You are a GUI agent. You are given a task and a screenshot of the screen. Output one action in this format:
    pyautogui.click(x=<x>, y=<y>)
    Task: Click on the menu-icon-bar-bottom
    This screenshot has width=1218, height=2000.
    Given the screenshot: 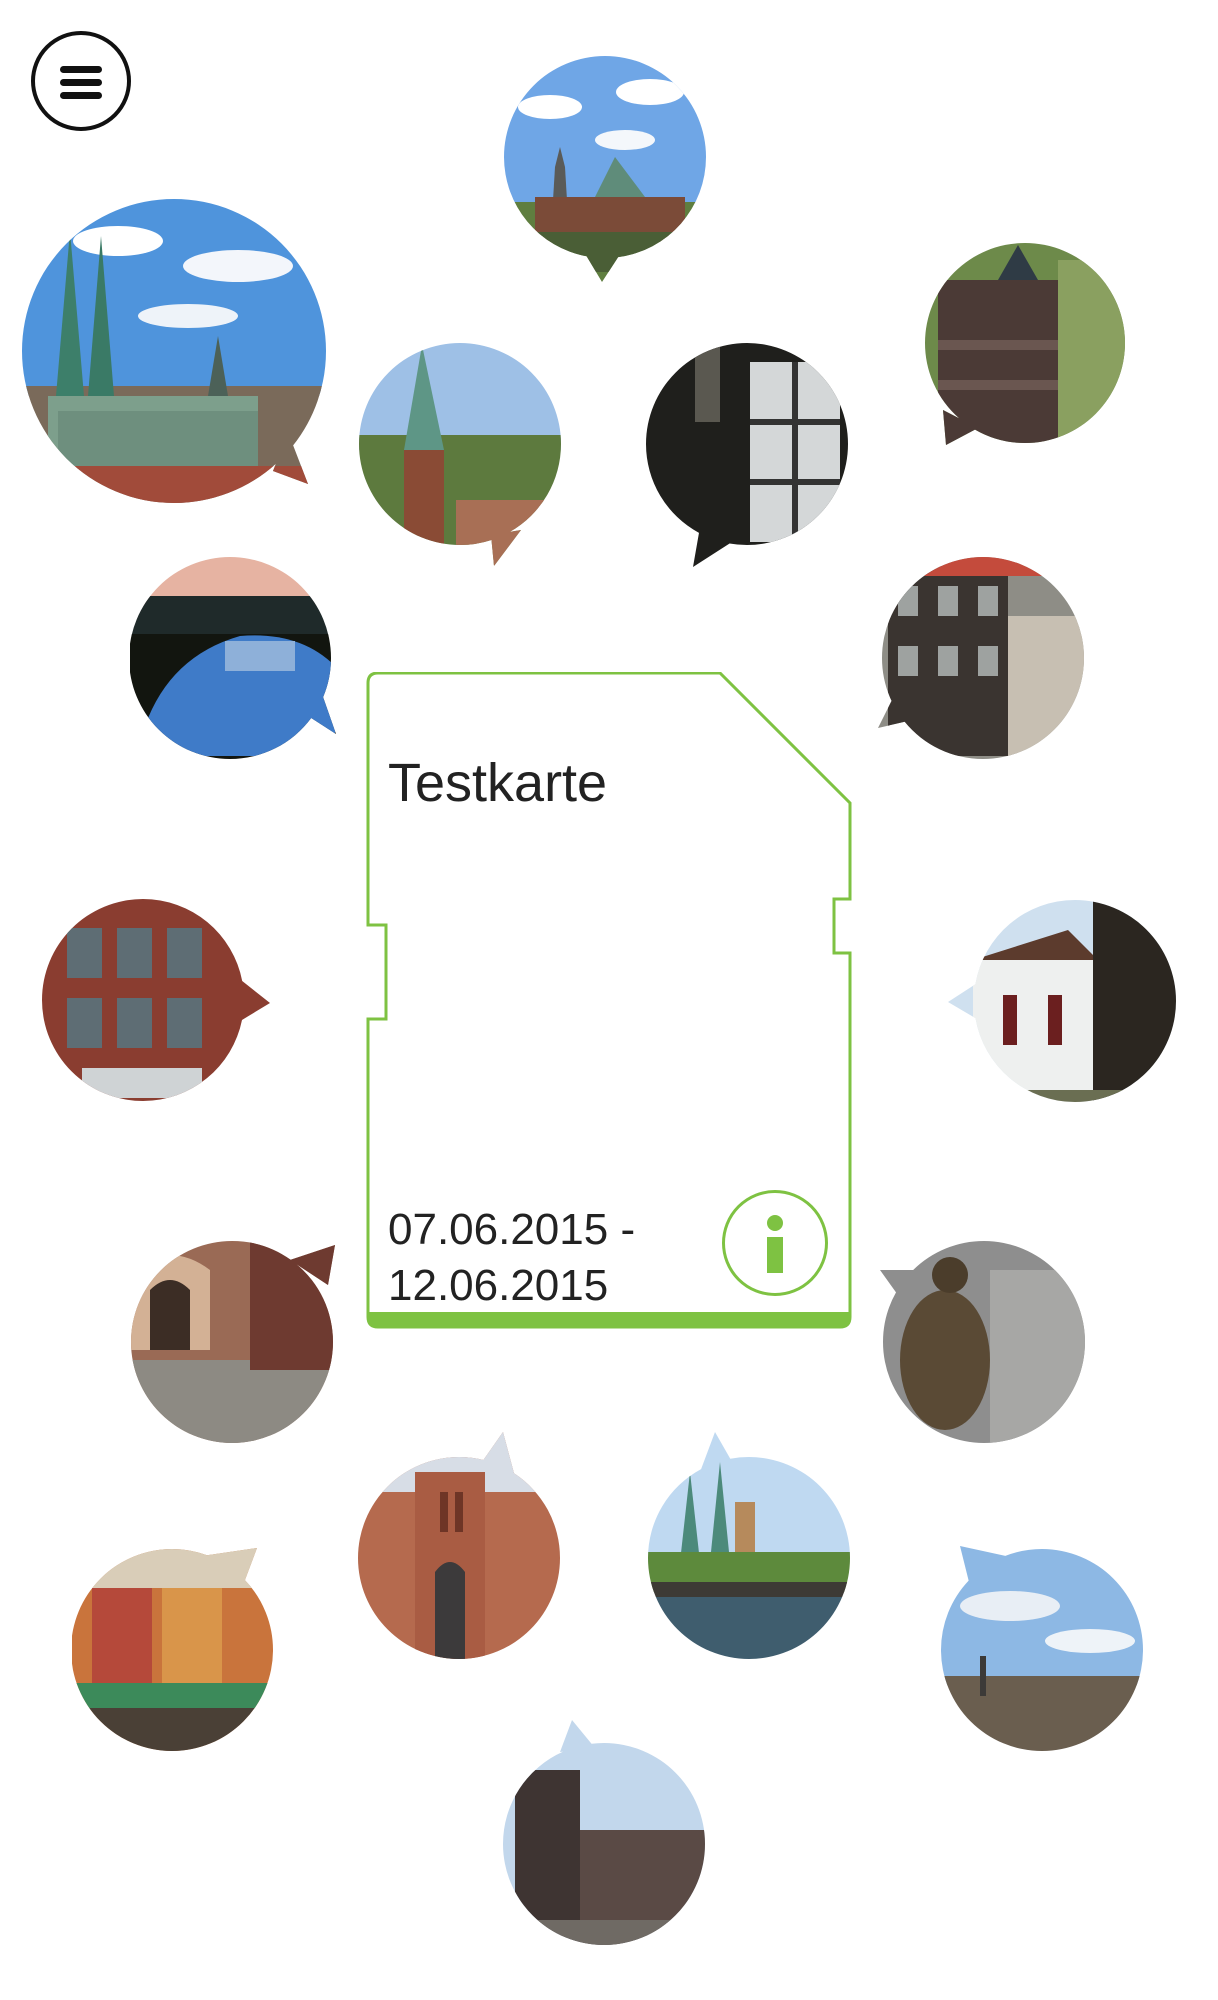 What is the action you would take?
    pyautogui.click(x=81, y=95)
    